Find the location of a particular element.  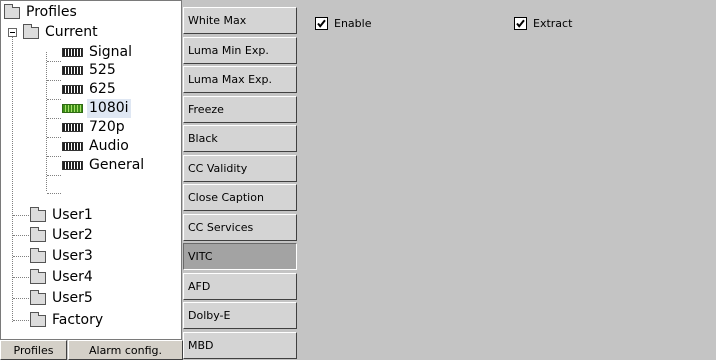

enable-label: Enable is located at coordinates (353, 23).